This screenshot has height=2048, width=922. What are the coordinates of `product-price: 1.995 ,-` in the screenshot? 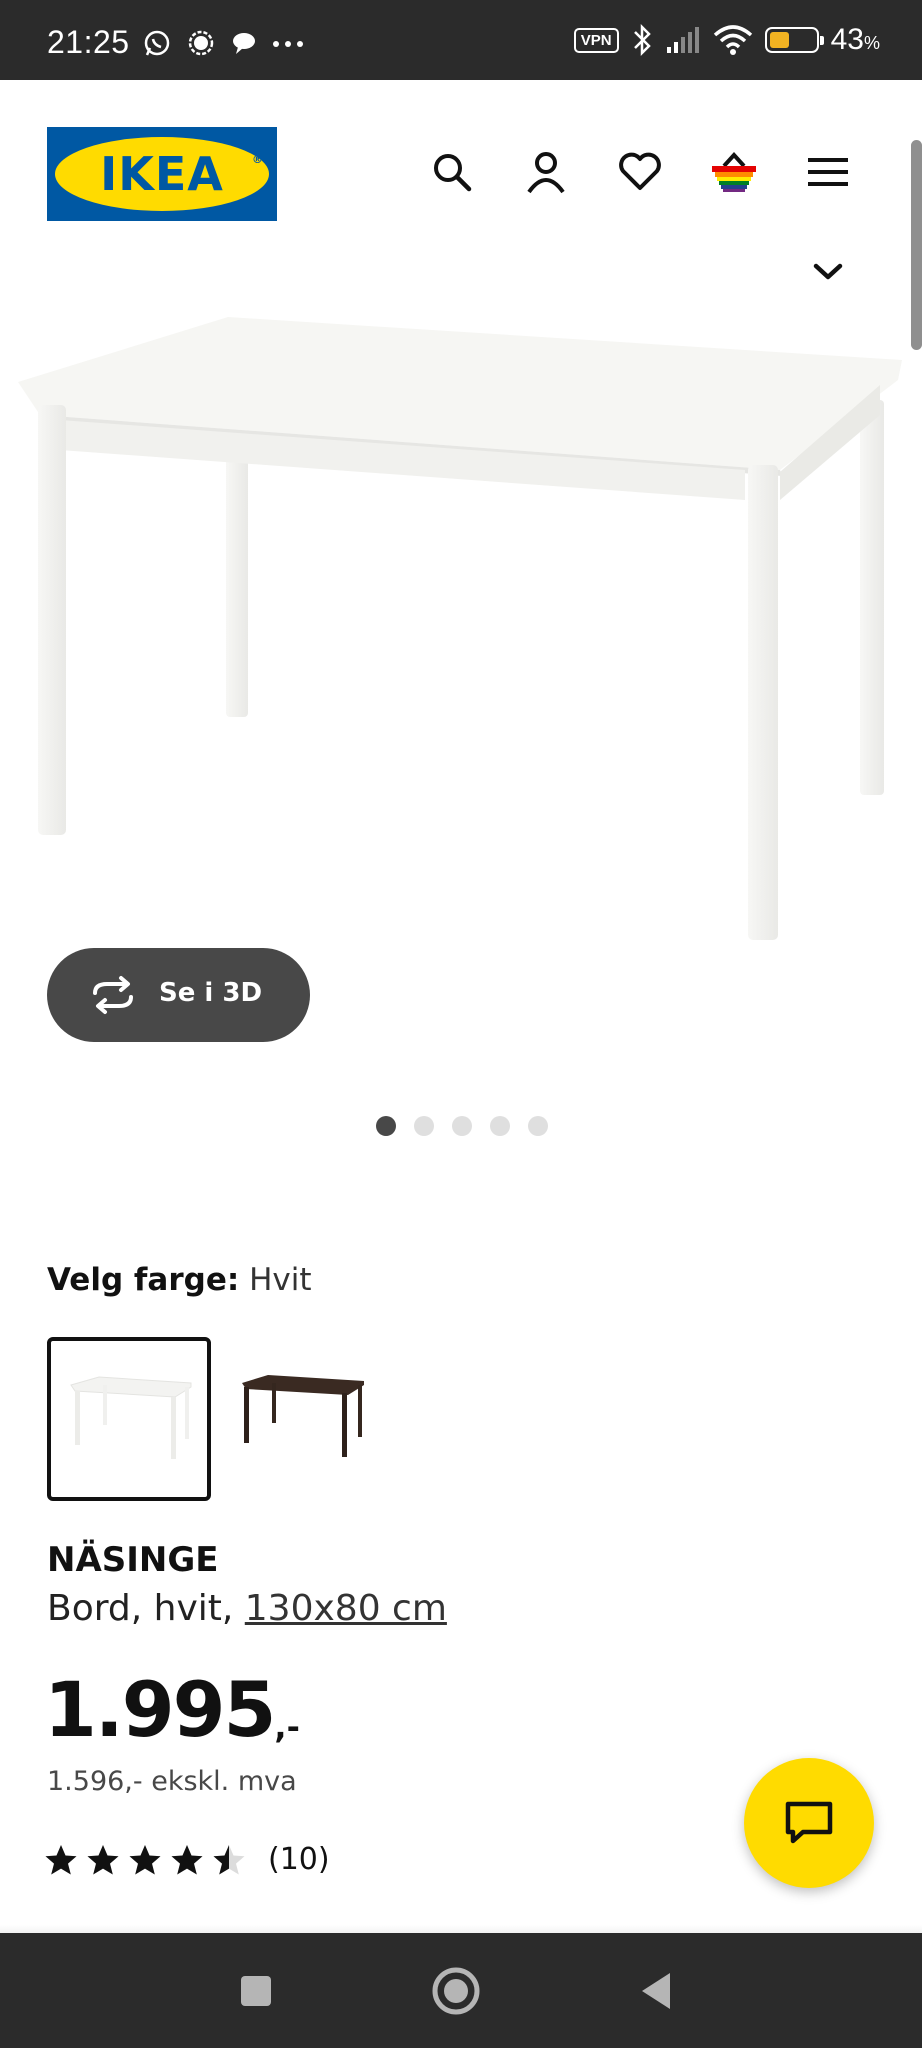 It's located at (172, 1710).